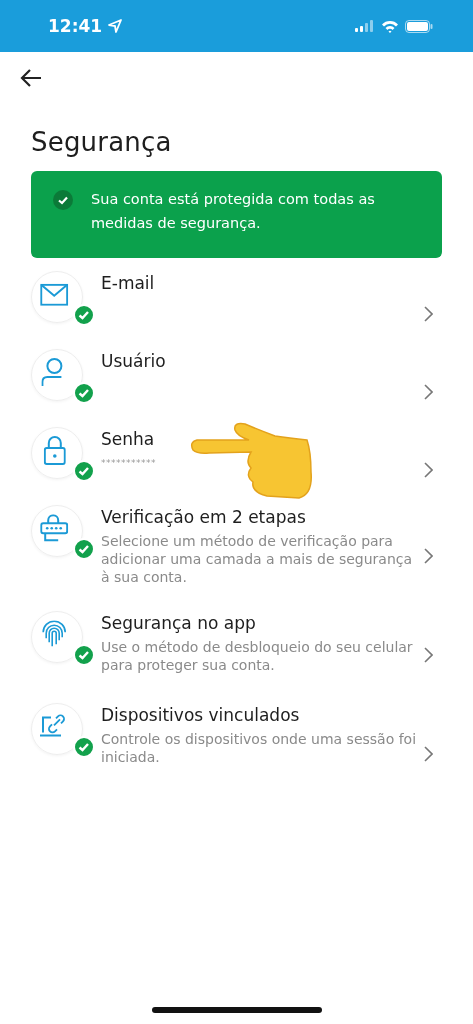 The image size is (473, 1024). I want to click on location-icon, so click(115, 26).